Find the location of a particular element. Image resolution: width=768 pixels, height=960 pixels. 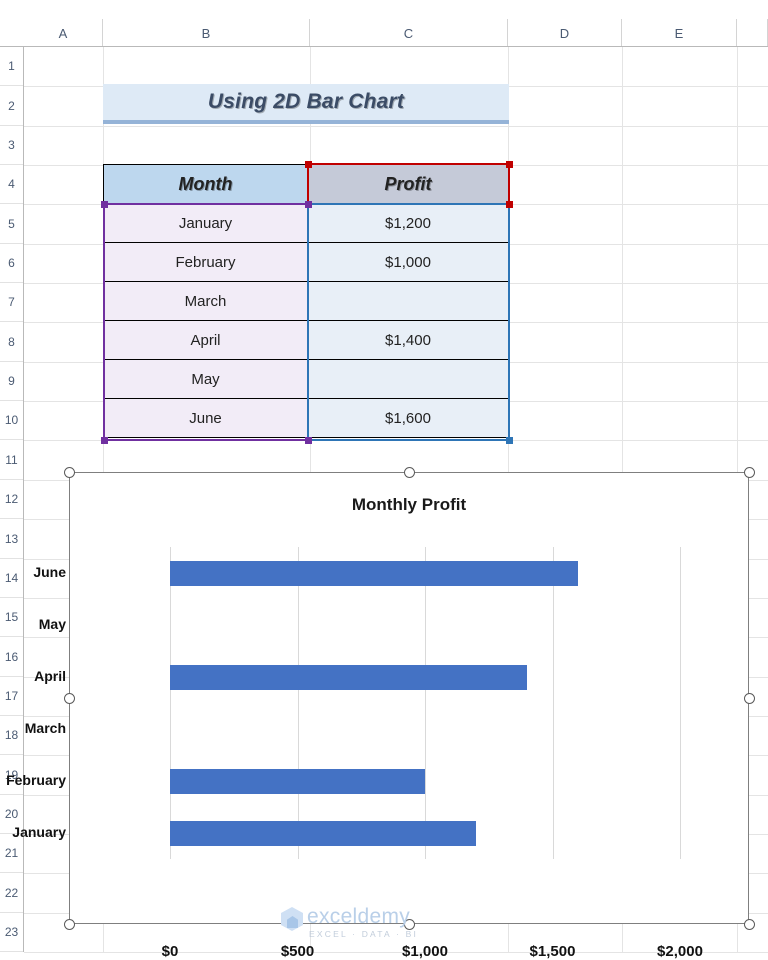

cell-profit-february: $1,000 is located at coordinates (408, 262).